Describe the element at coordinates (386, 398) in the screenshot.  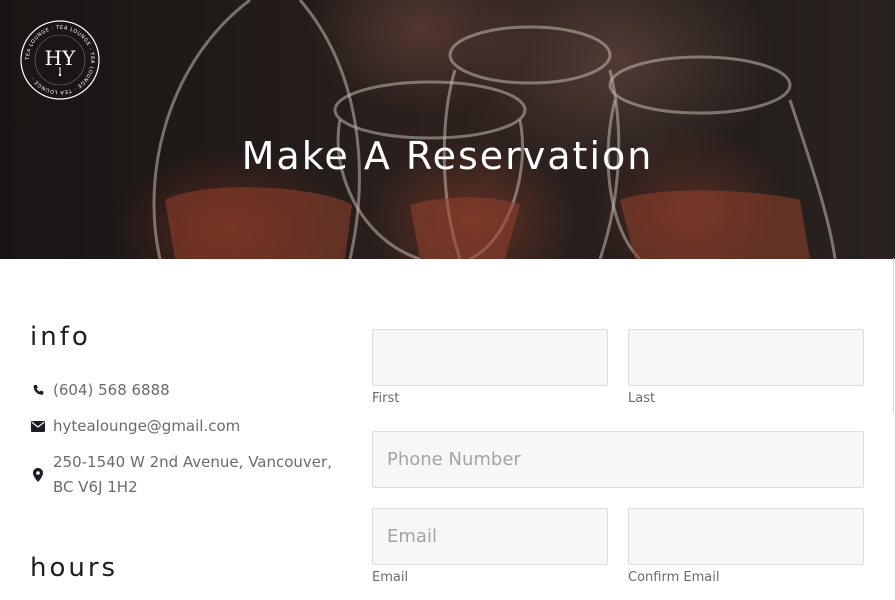
I see `first-name-label: First` at that location.